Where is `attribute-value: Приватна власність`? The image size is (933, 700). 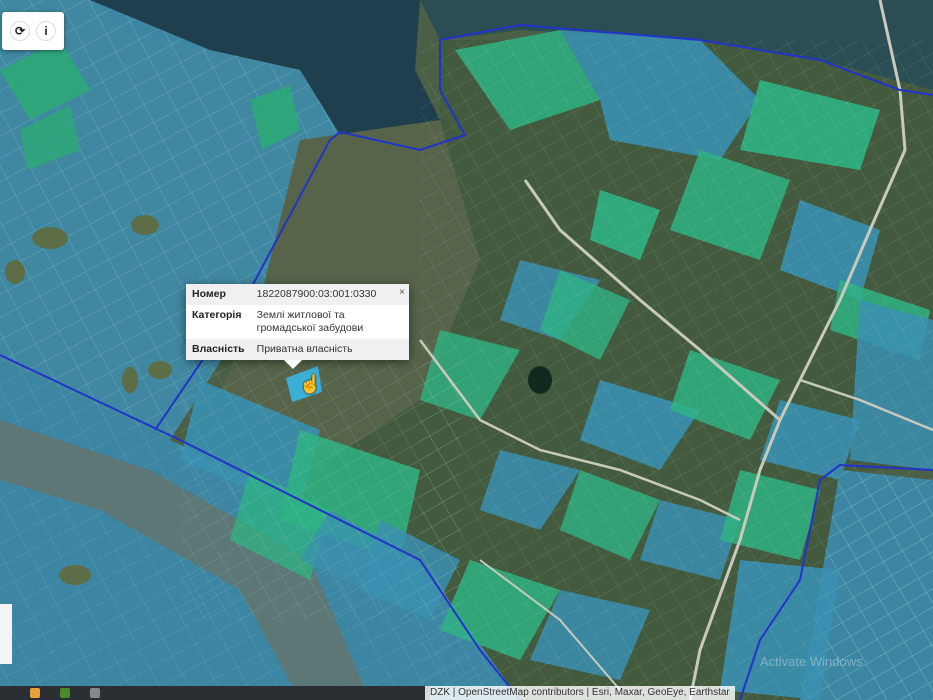
attribute-value: Приватна власність is located at coordinates (329, 349).